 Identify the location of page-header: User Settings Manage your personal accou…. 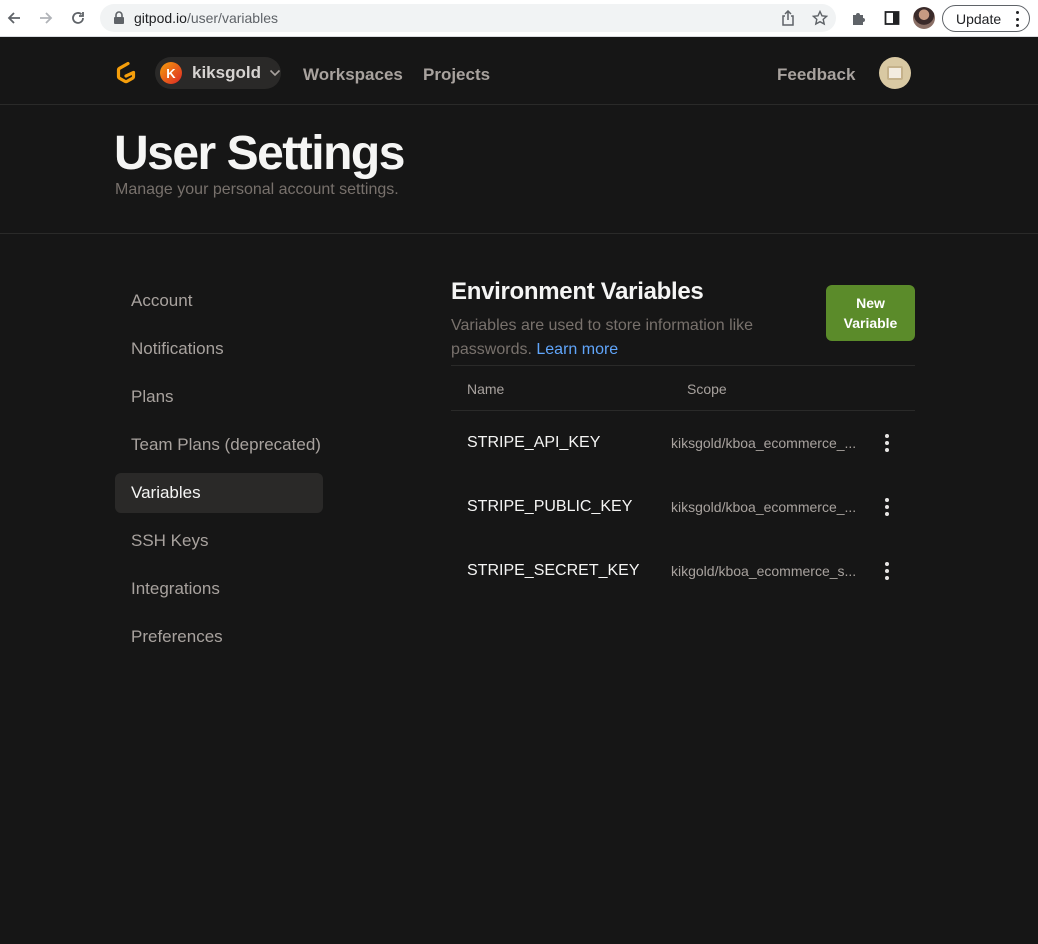
(519, 170).